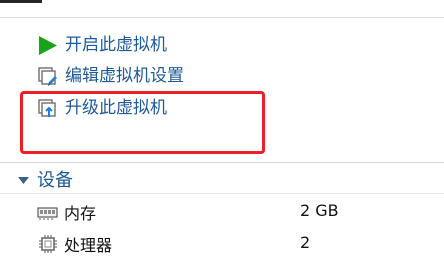 Image resolution: width=444 pixels, height=259 pixels. Describe the element at coordinates (305, 242) in the screenshot. I see `processor-value: 2` at that location.